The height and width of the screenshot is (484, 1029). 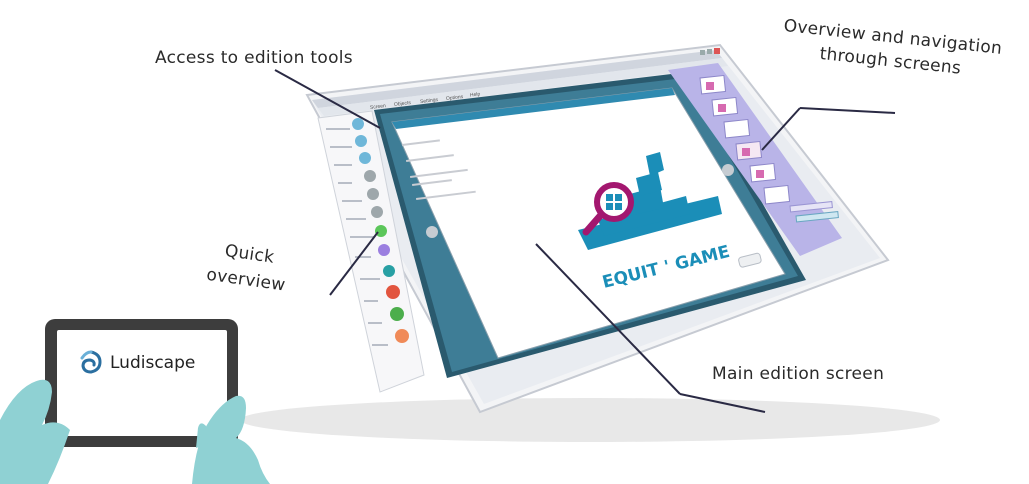 I want to click on close-icon, so click(x=717, y=51).